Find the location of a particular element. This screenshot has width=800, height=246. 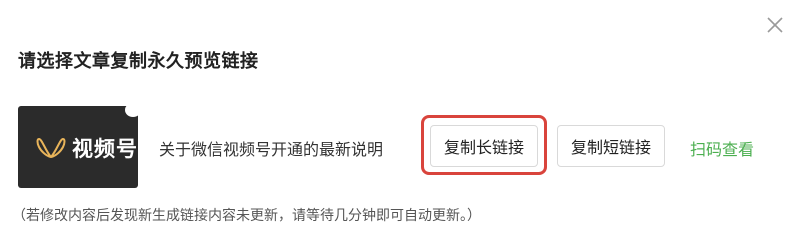

close-icon is located at coordinates (775, 25).